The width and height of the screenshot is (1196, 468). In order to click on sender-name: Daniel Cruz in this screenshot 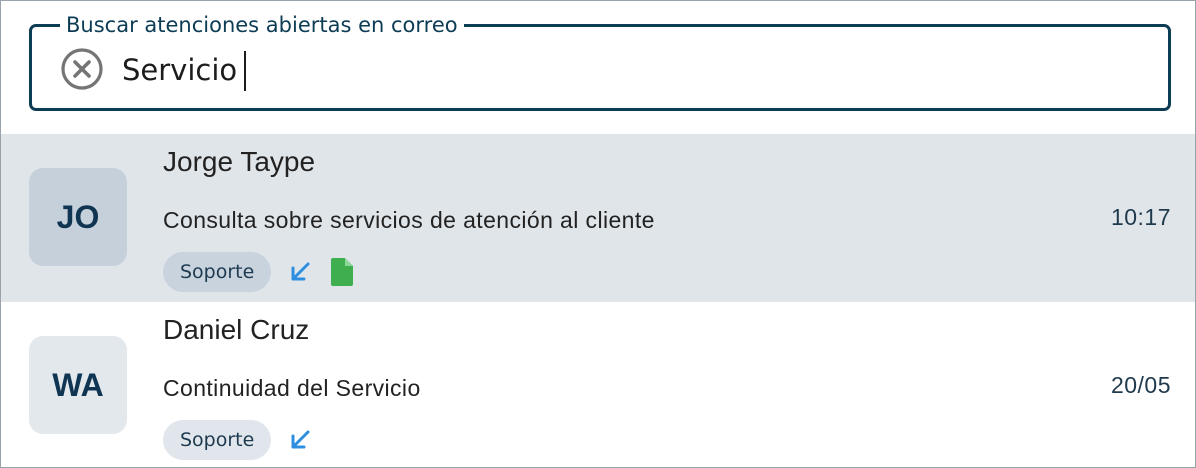, I will do `click(236, 329)`.